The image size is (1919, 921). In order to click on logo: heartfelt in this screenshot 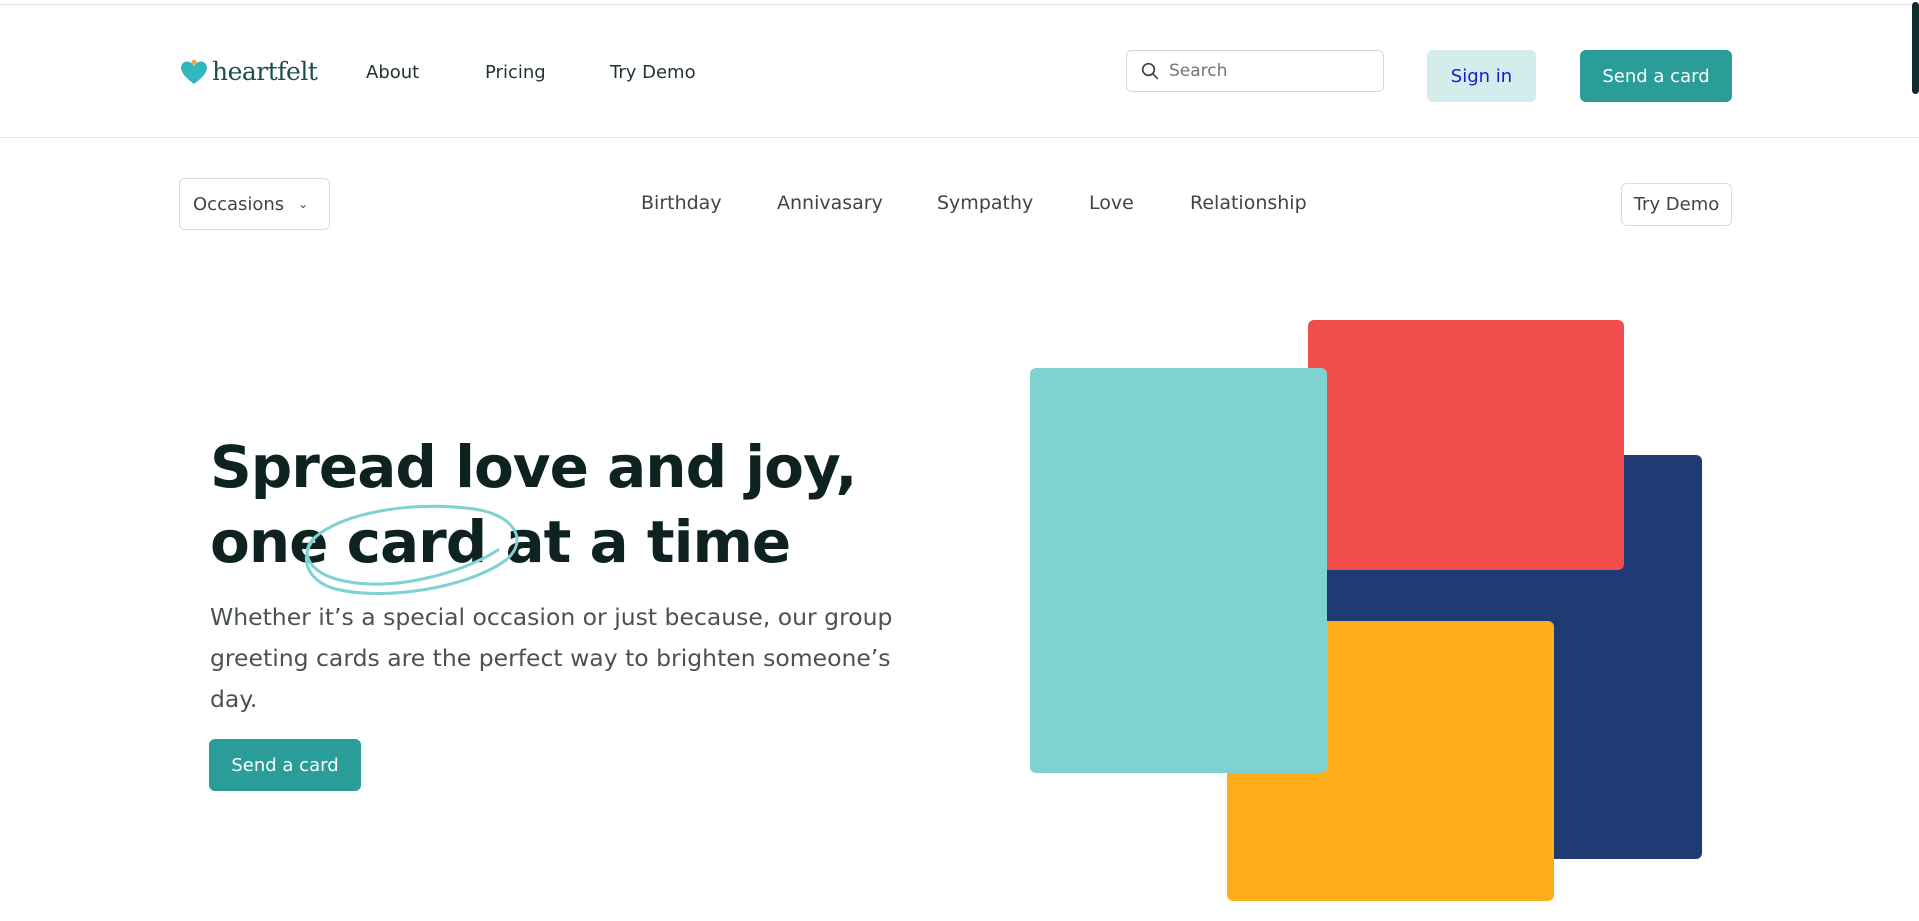, I will do `click(249, 71)`.